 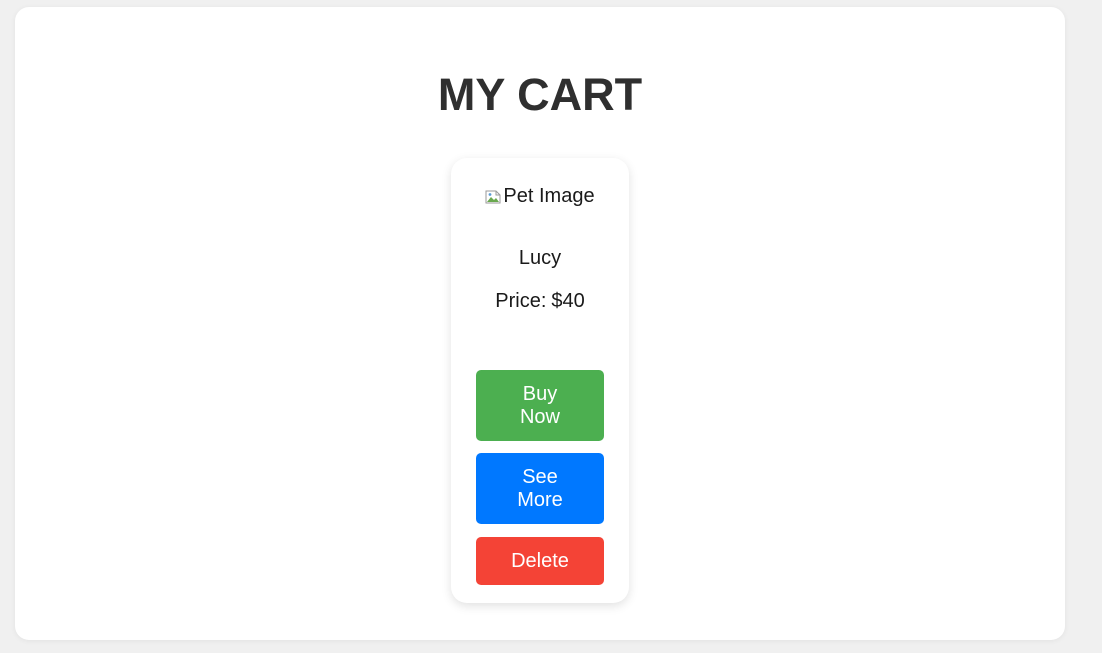 What do you see at coordinates (540, 405) in the screenshot?
I see `buy-now-button: Buy Now` at bounding box center [540, 405].